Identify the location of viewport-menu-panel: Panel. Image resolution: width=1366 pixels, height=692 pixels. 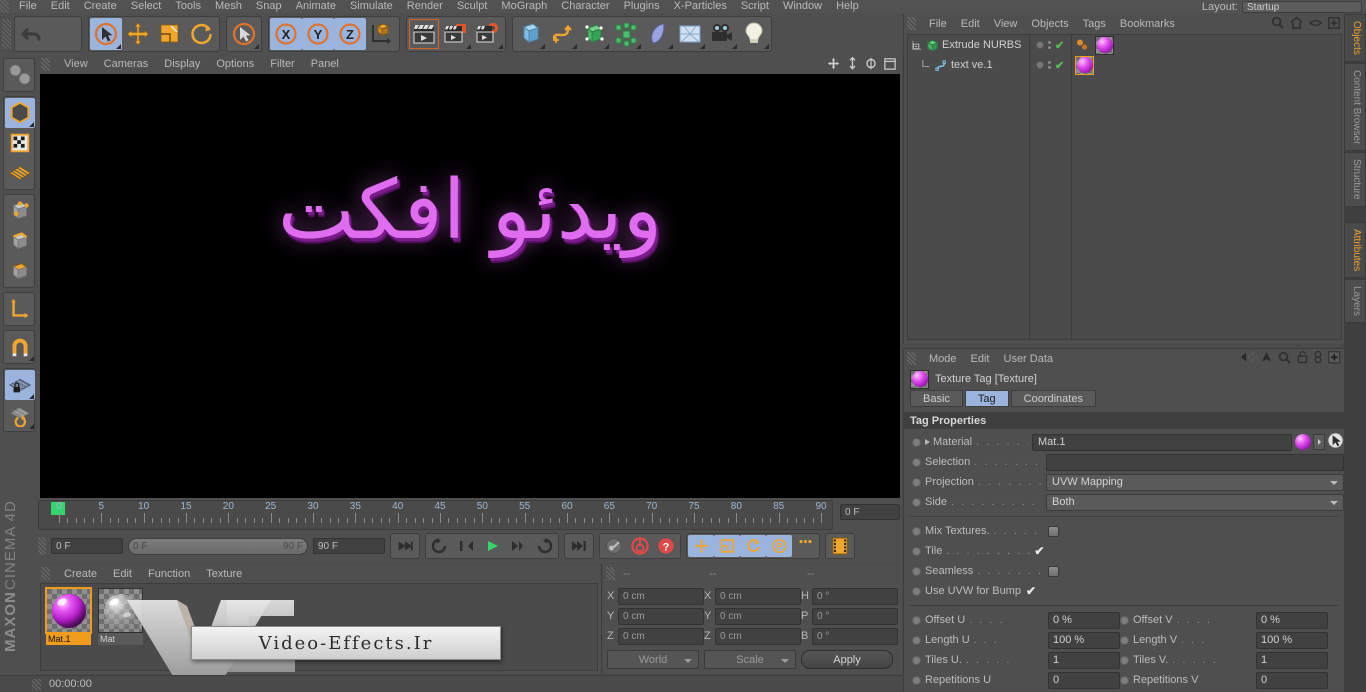
(325, 64).